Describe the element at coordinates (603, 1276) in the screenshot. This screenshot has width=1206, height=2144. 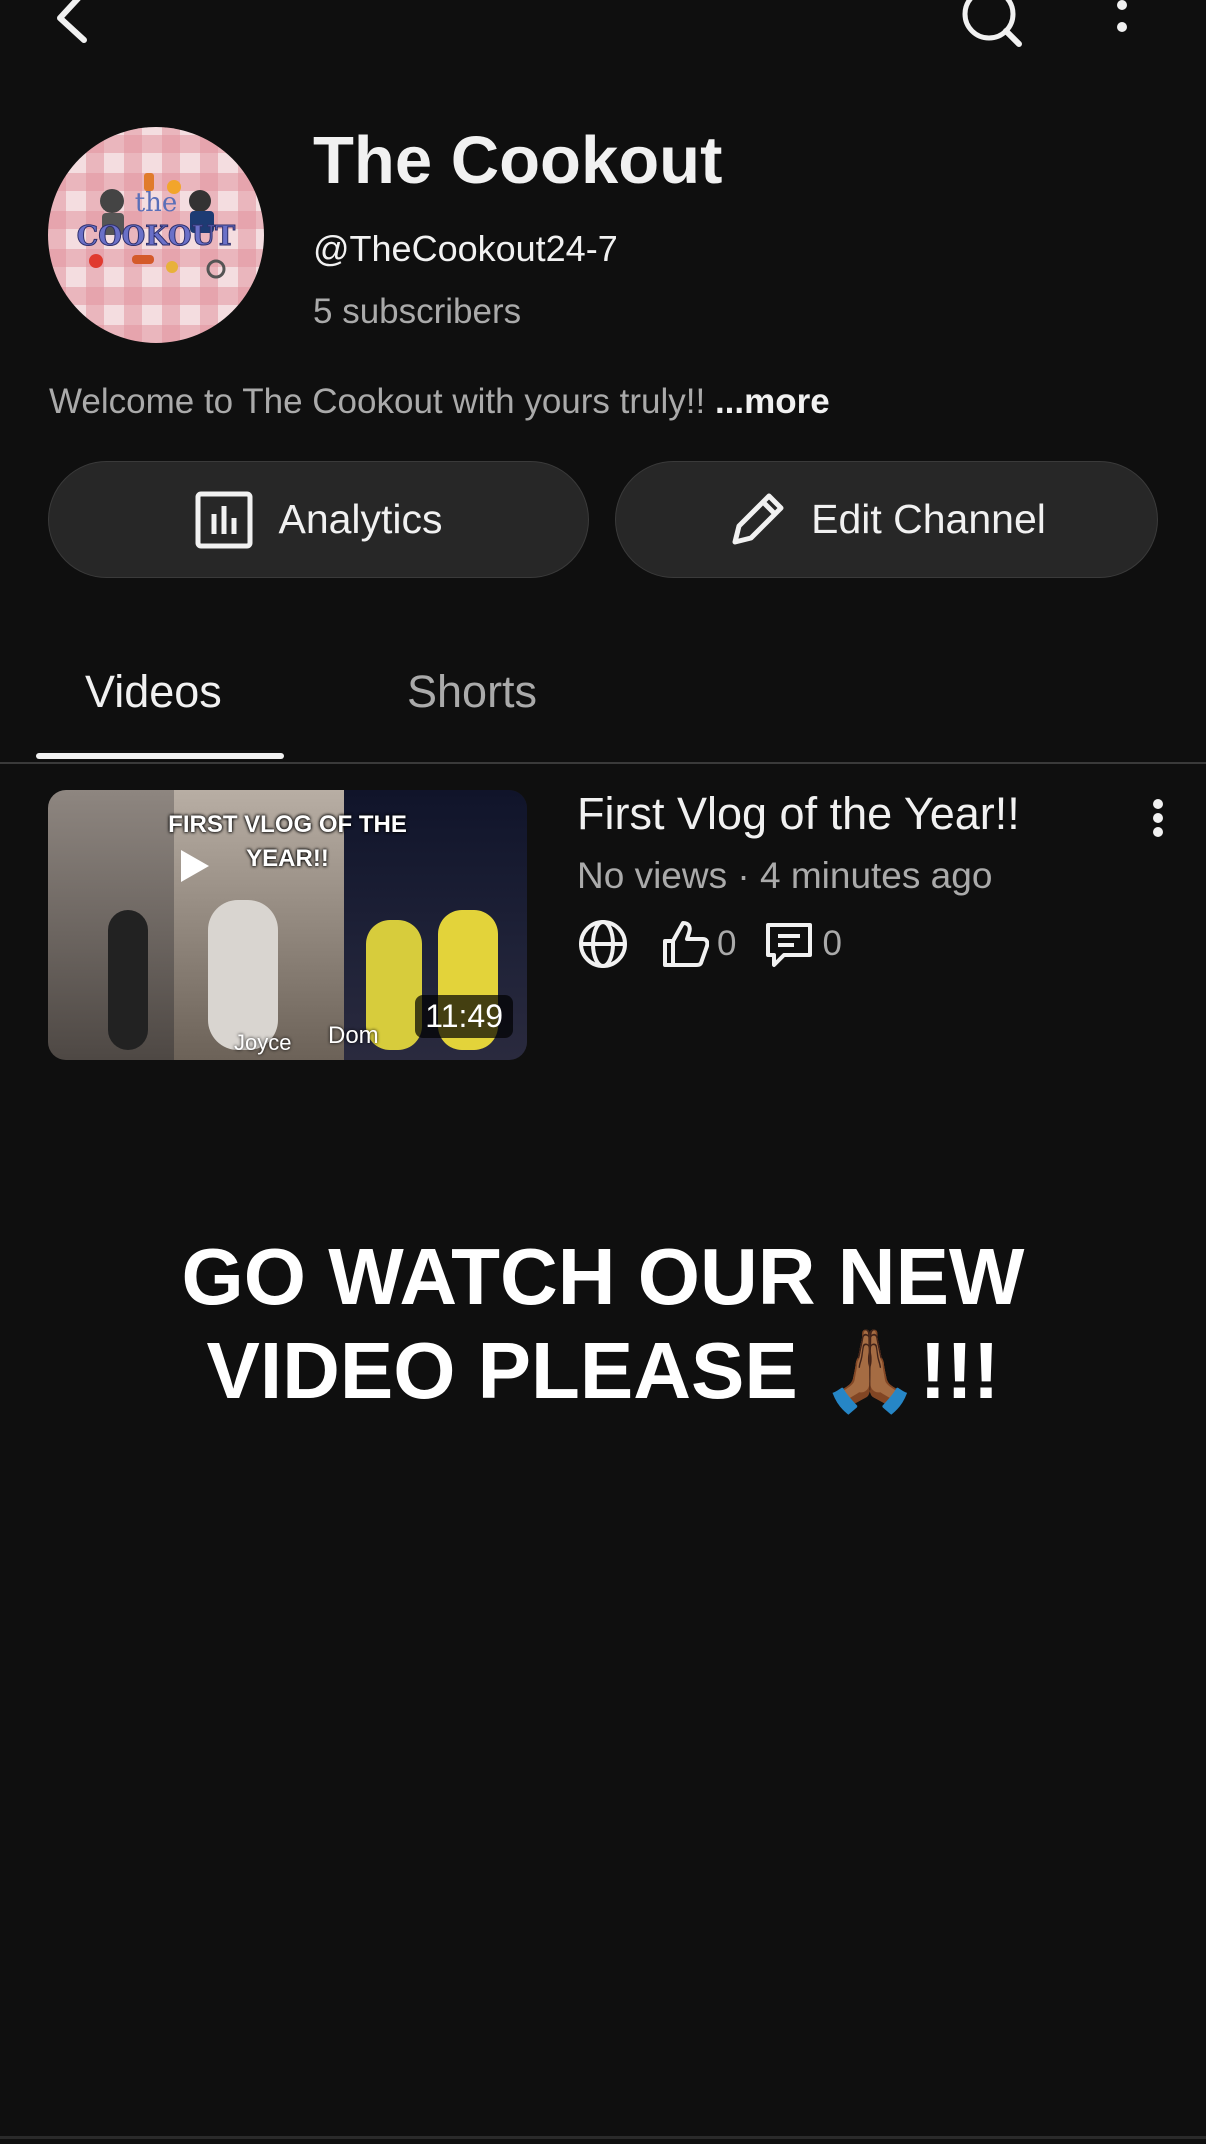
I see `promo-line-1: GO WATCH OUR NEW` at that location.